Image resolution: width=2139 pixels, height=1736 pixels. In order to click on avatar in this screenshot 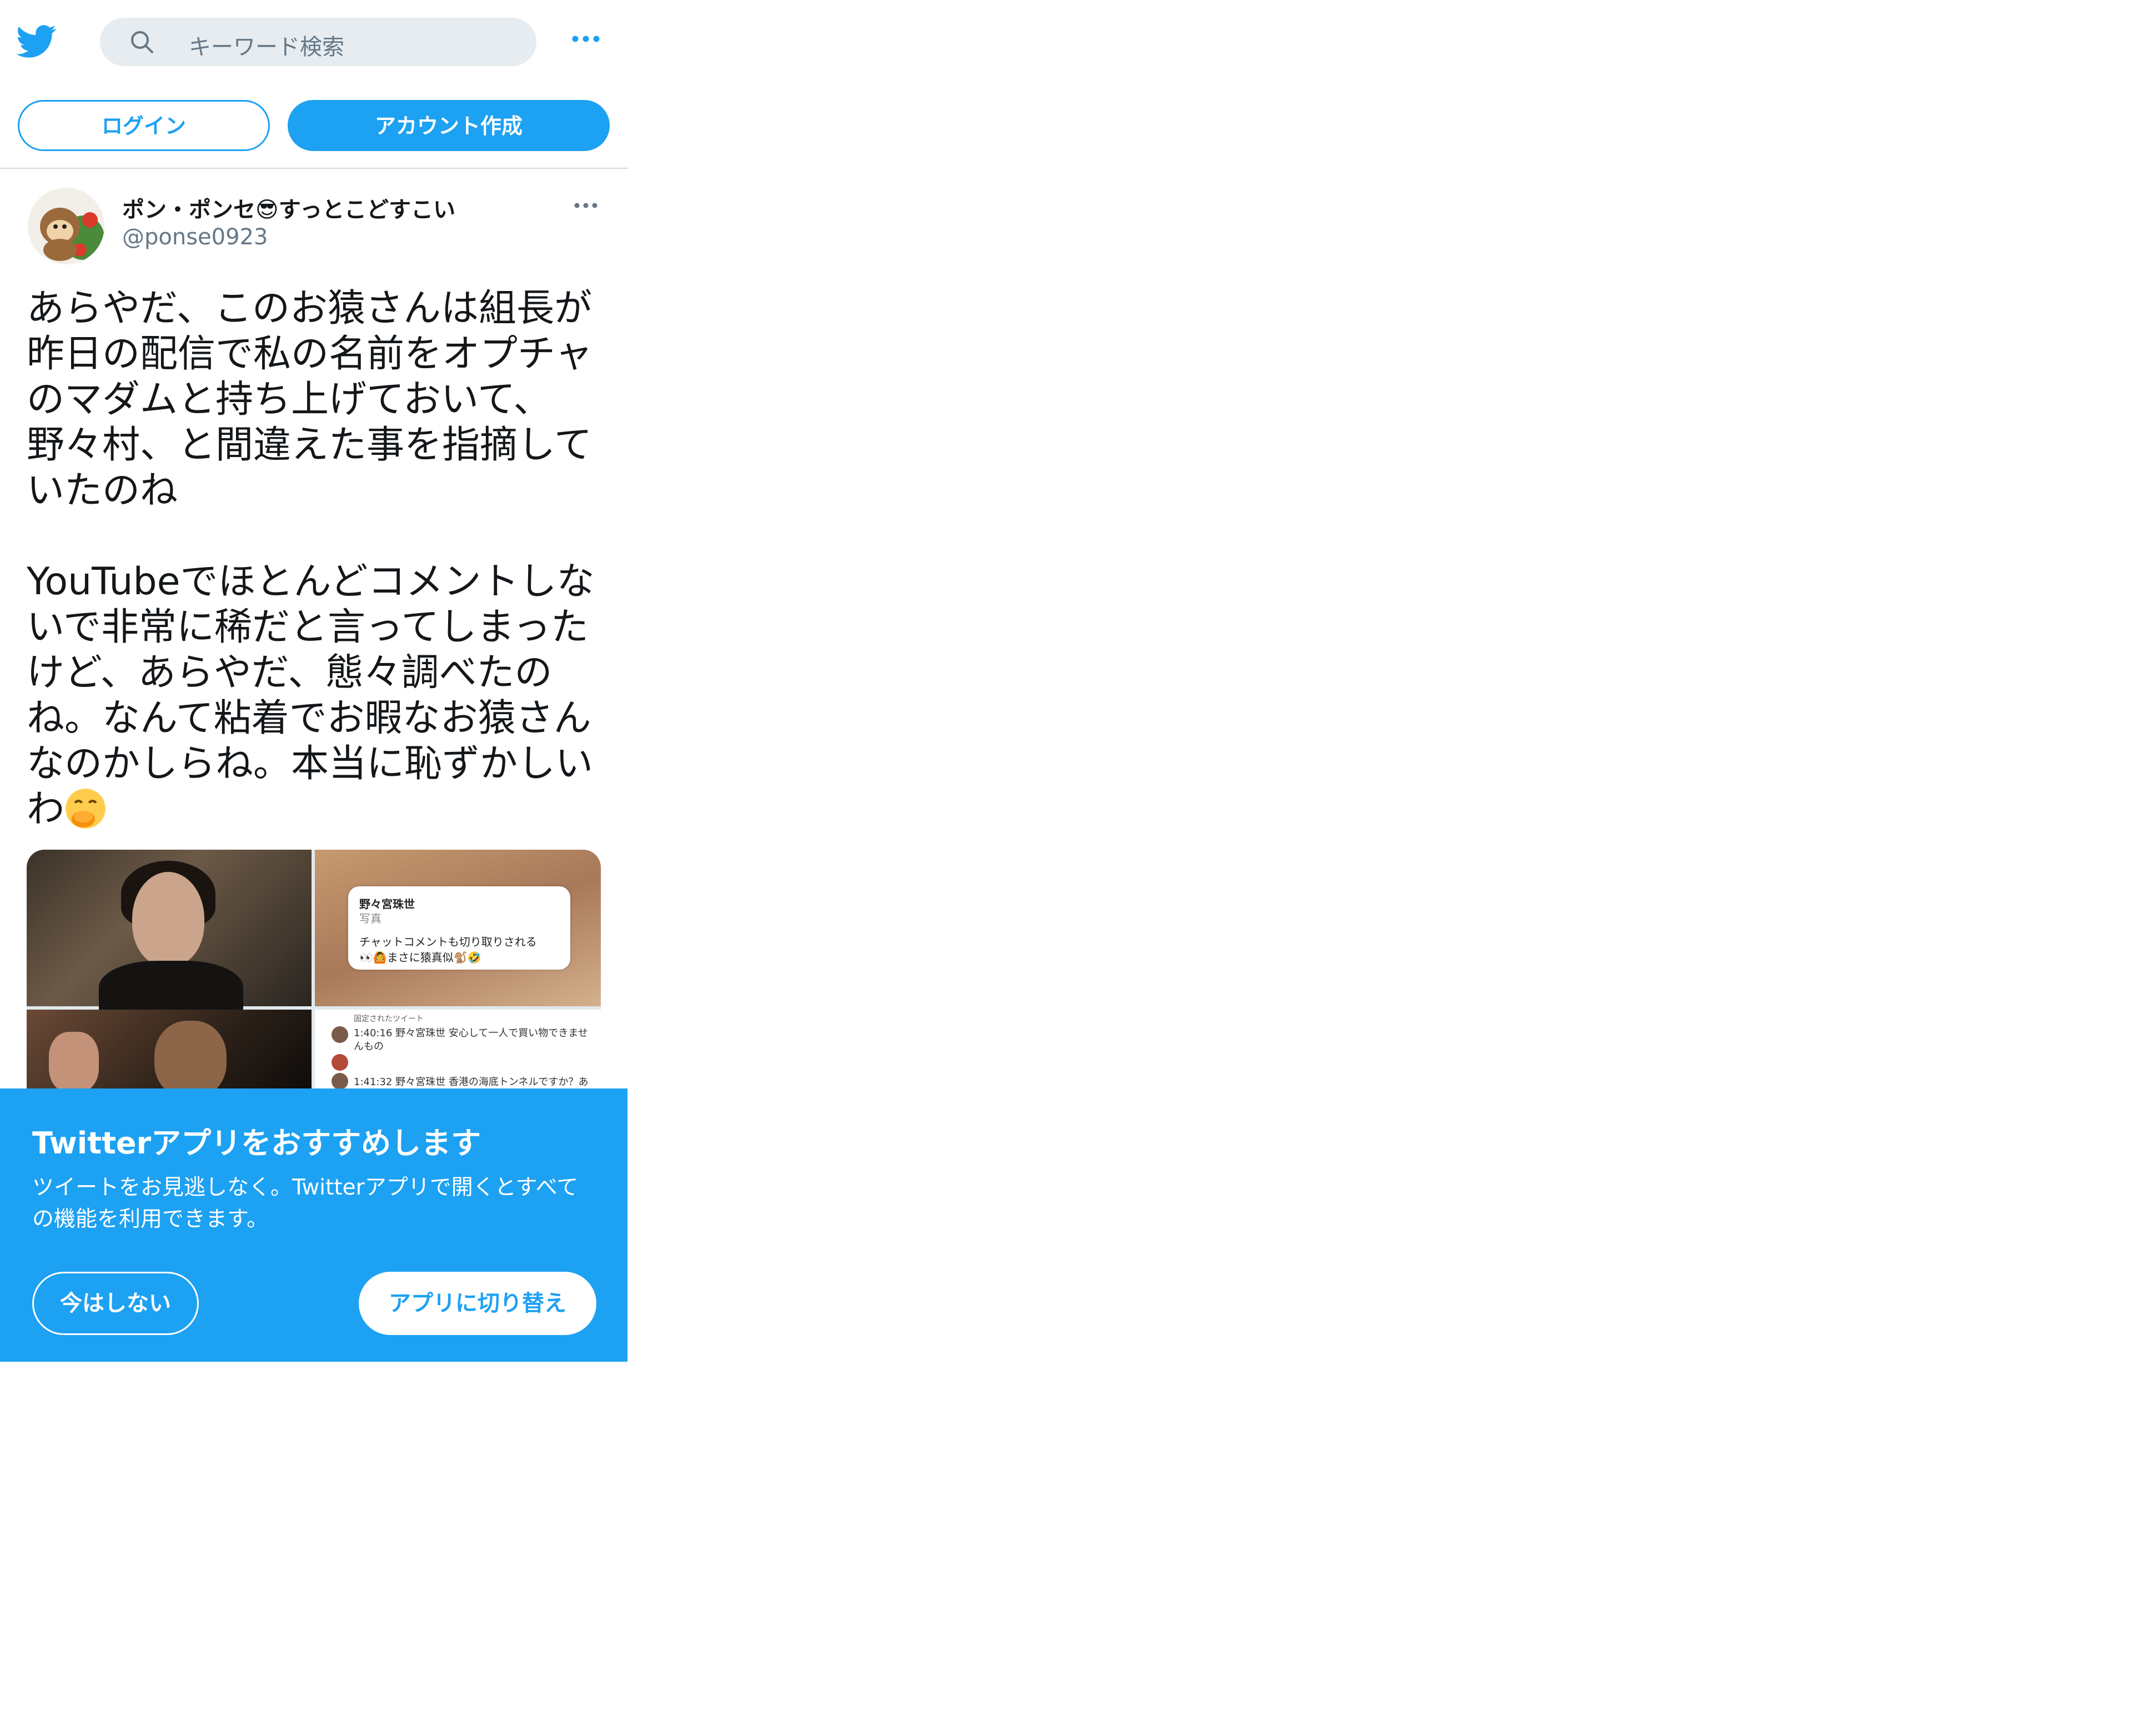, I will do `click(66, 226)`.